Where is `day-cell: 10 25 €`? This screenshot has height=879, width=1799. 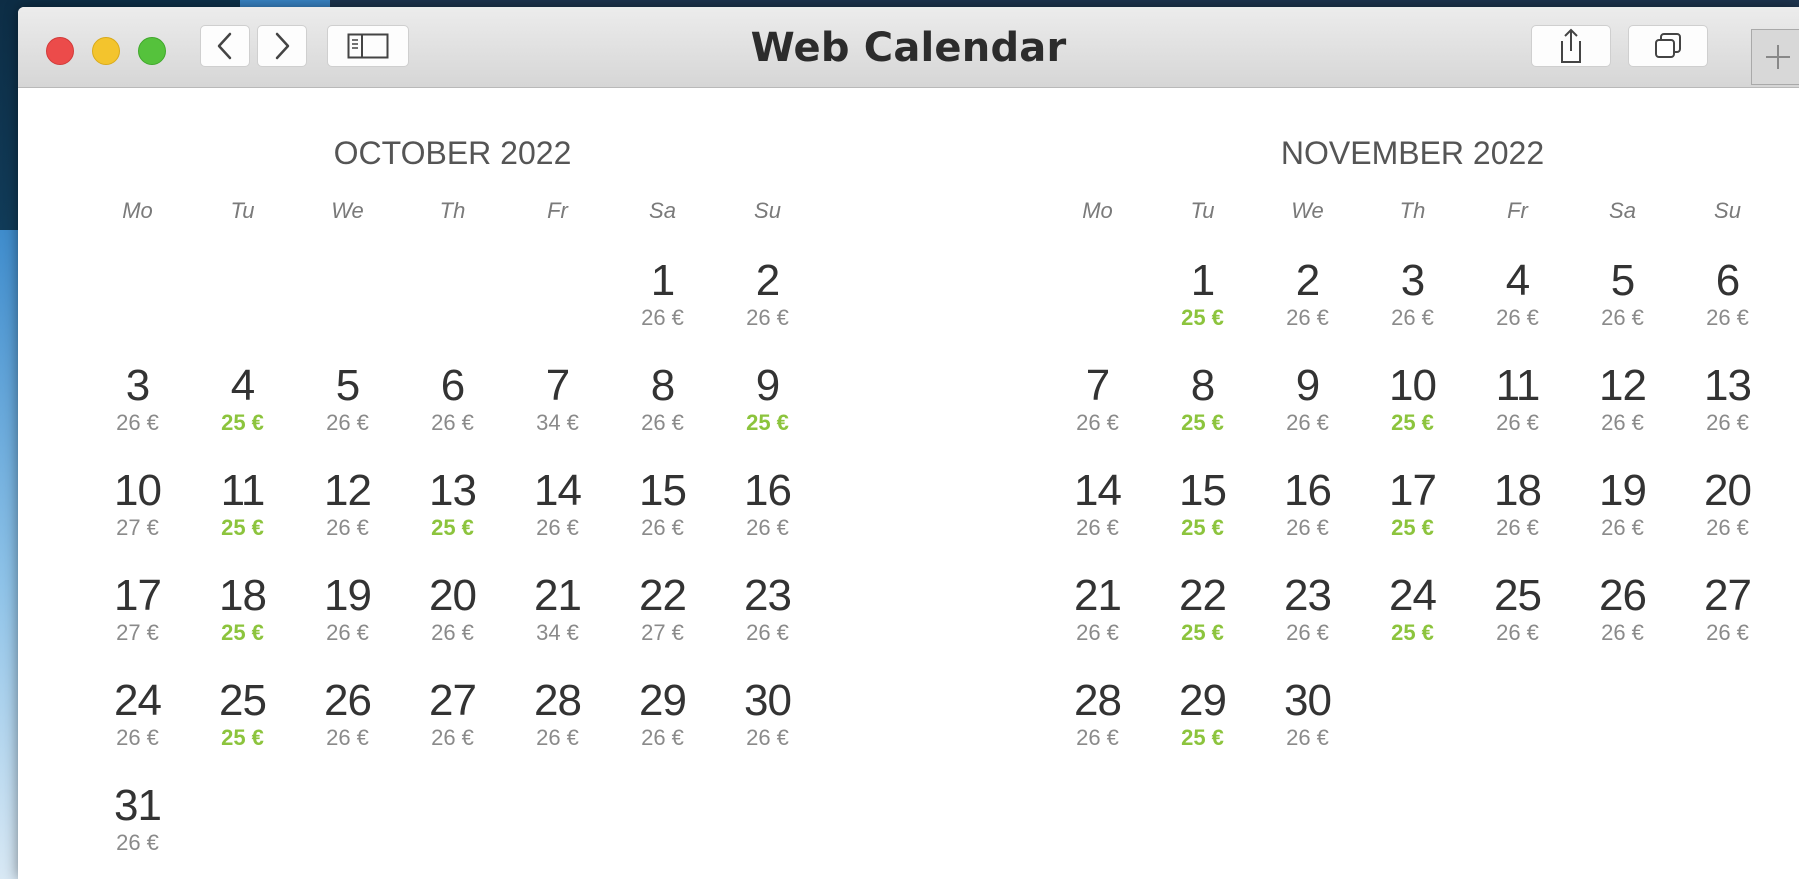
day-cell: 10 25 € is located at coordinates (1412, 414).